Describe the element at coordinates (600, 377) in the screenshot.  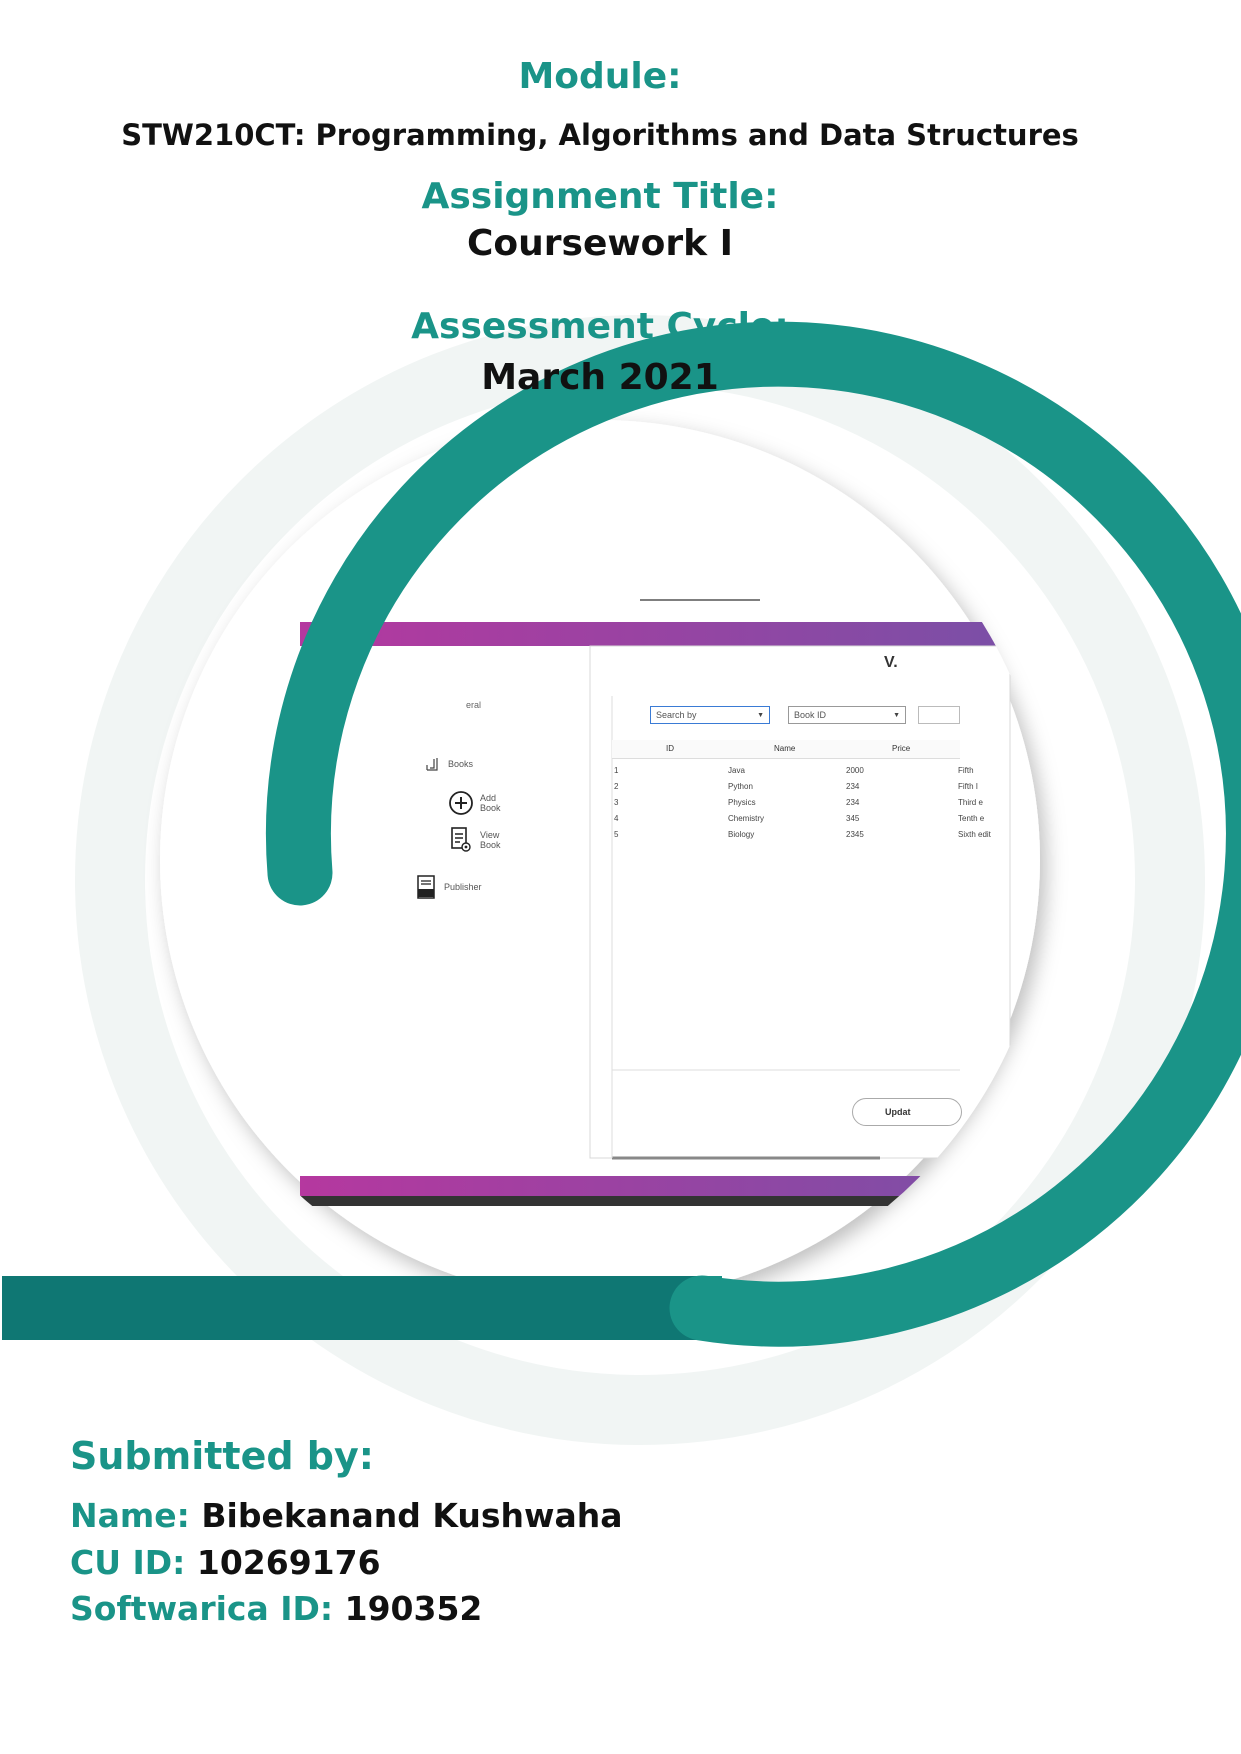
I see `cycle-value: March 2021` at that location.